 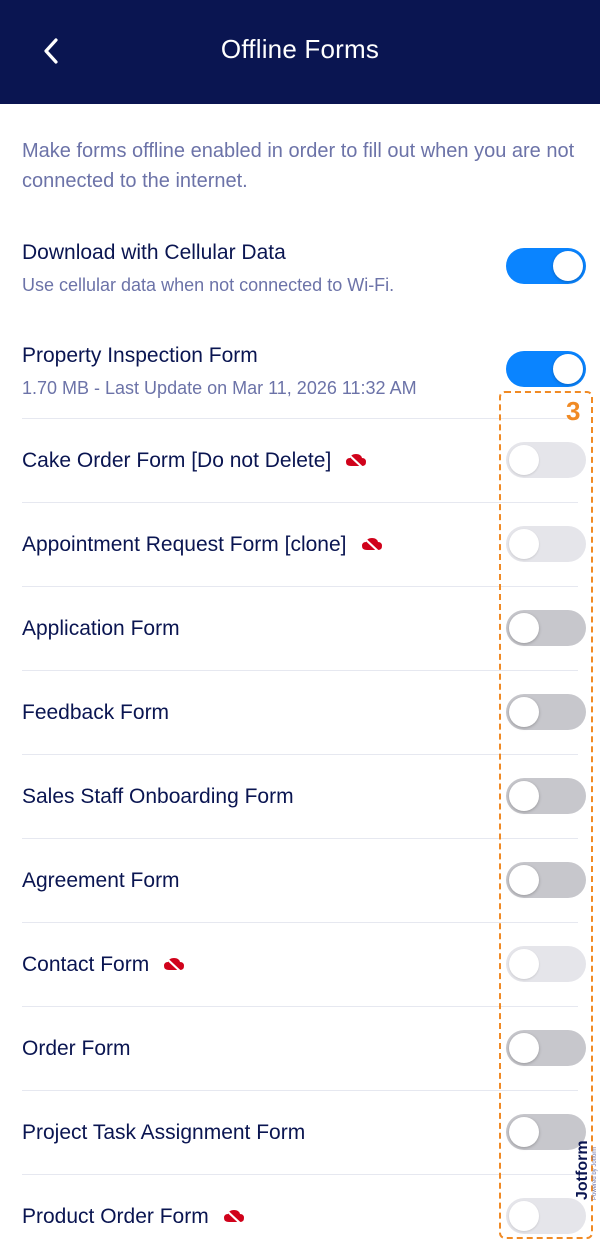 I want to click on form-name: Cake Order Form [Do not Delete], so click(x=177, y=460).